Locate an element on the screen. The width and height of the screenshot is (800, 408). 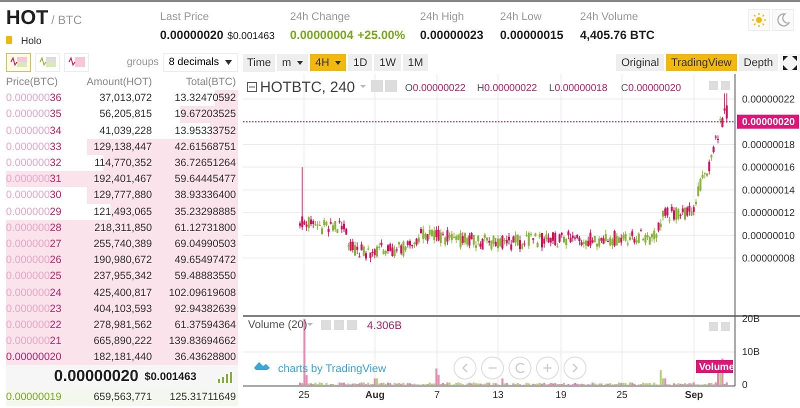
fullscreen-icon is located at coordinates (790, 62).